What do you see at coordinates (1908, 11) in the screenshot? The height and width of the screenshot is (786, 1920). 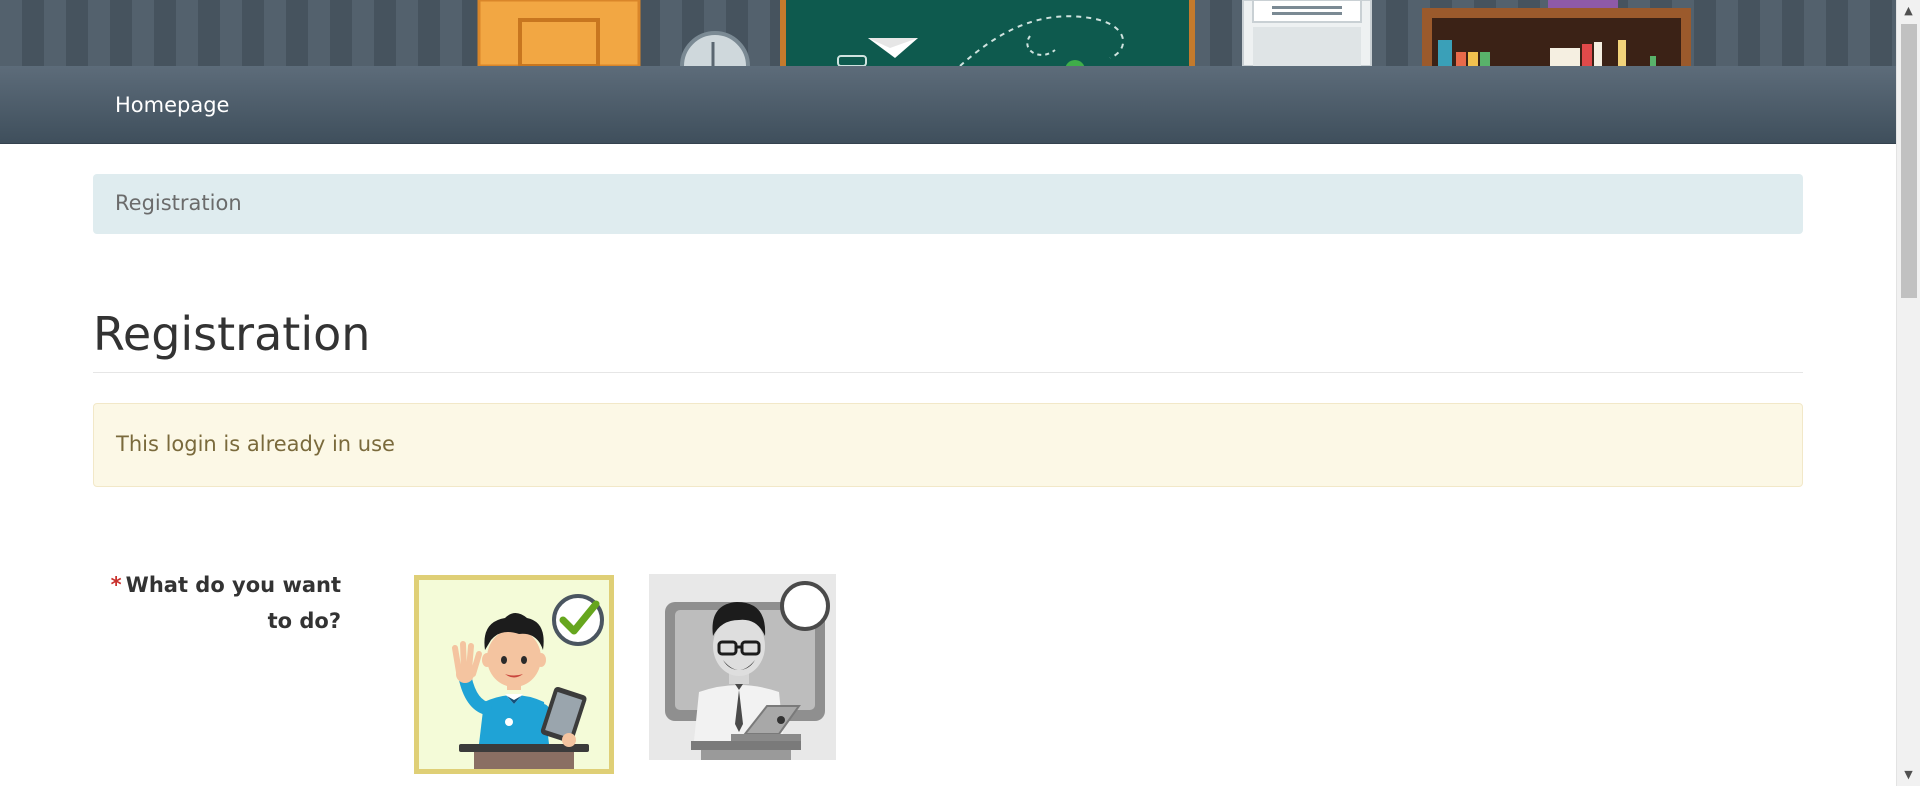 I see `scroll-up-arrow-icon: ▲` at bounding box center [1908, 11].